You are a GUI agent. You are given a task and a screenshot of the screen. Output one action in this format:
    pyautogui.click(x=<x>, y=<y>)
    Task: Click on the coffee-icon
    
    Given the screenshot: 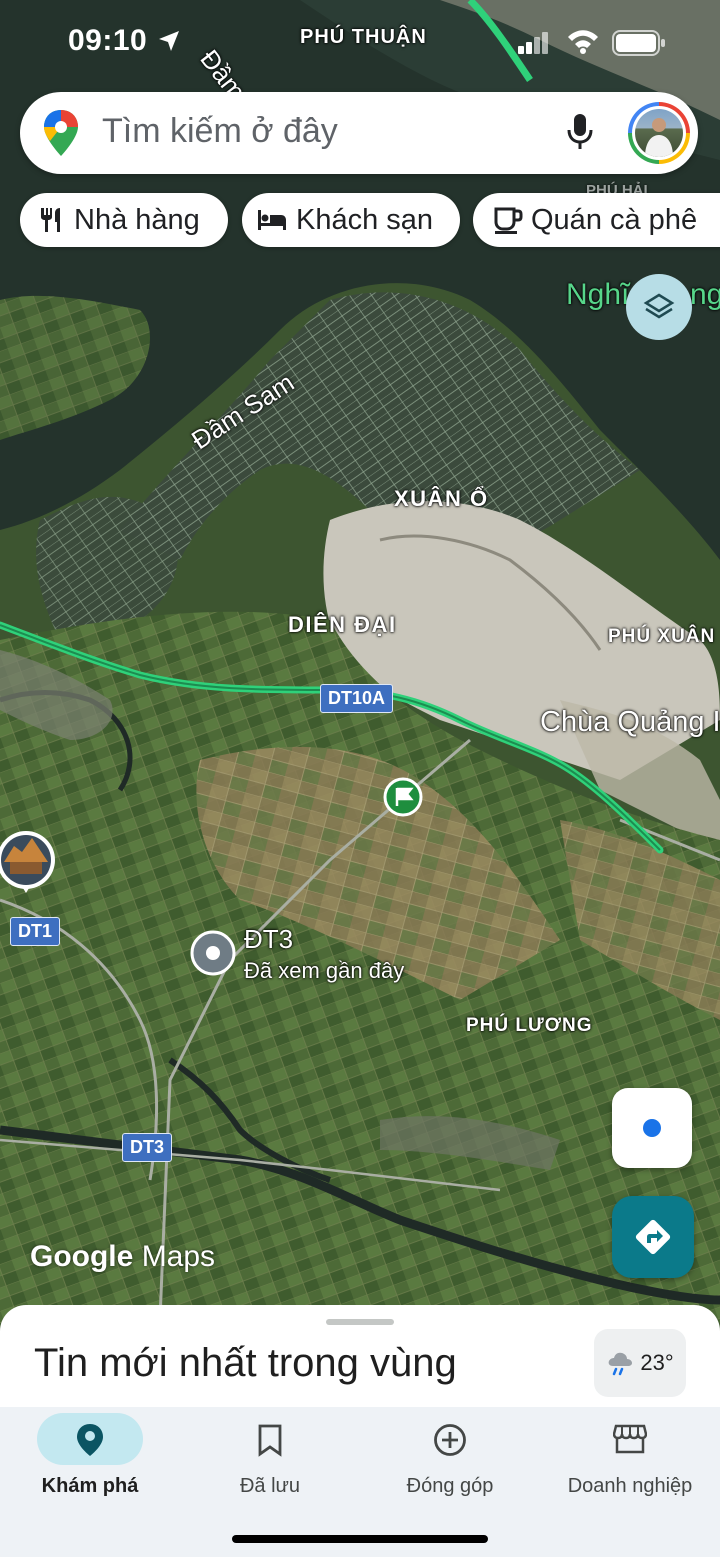 What is the action you would take?
    pyautogui.click(x=508, y=220)
    